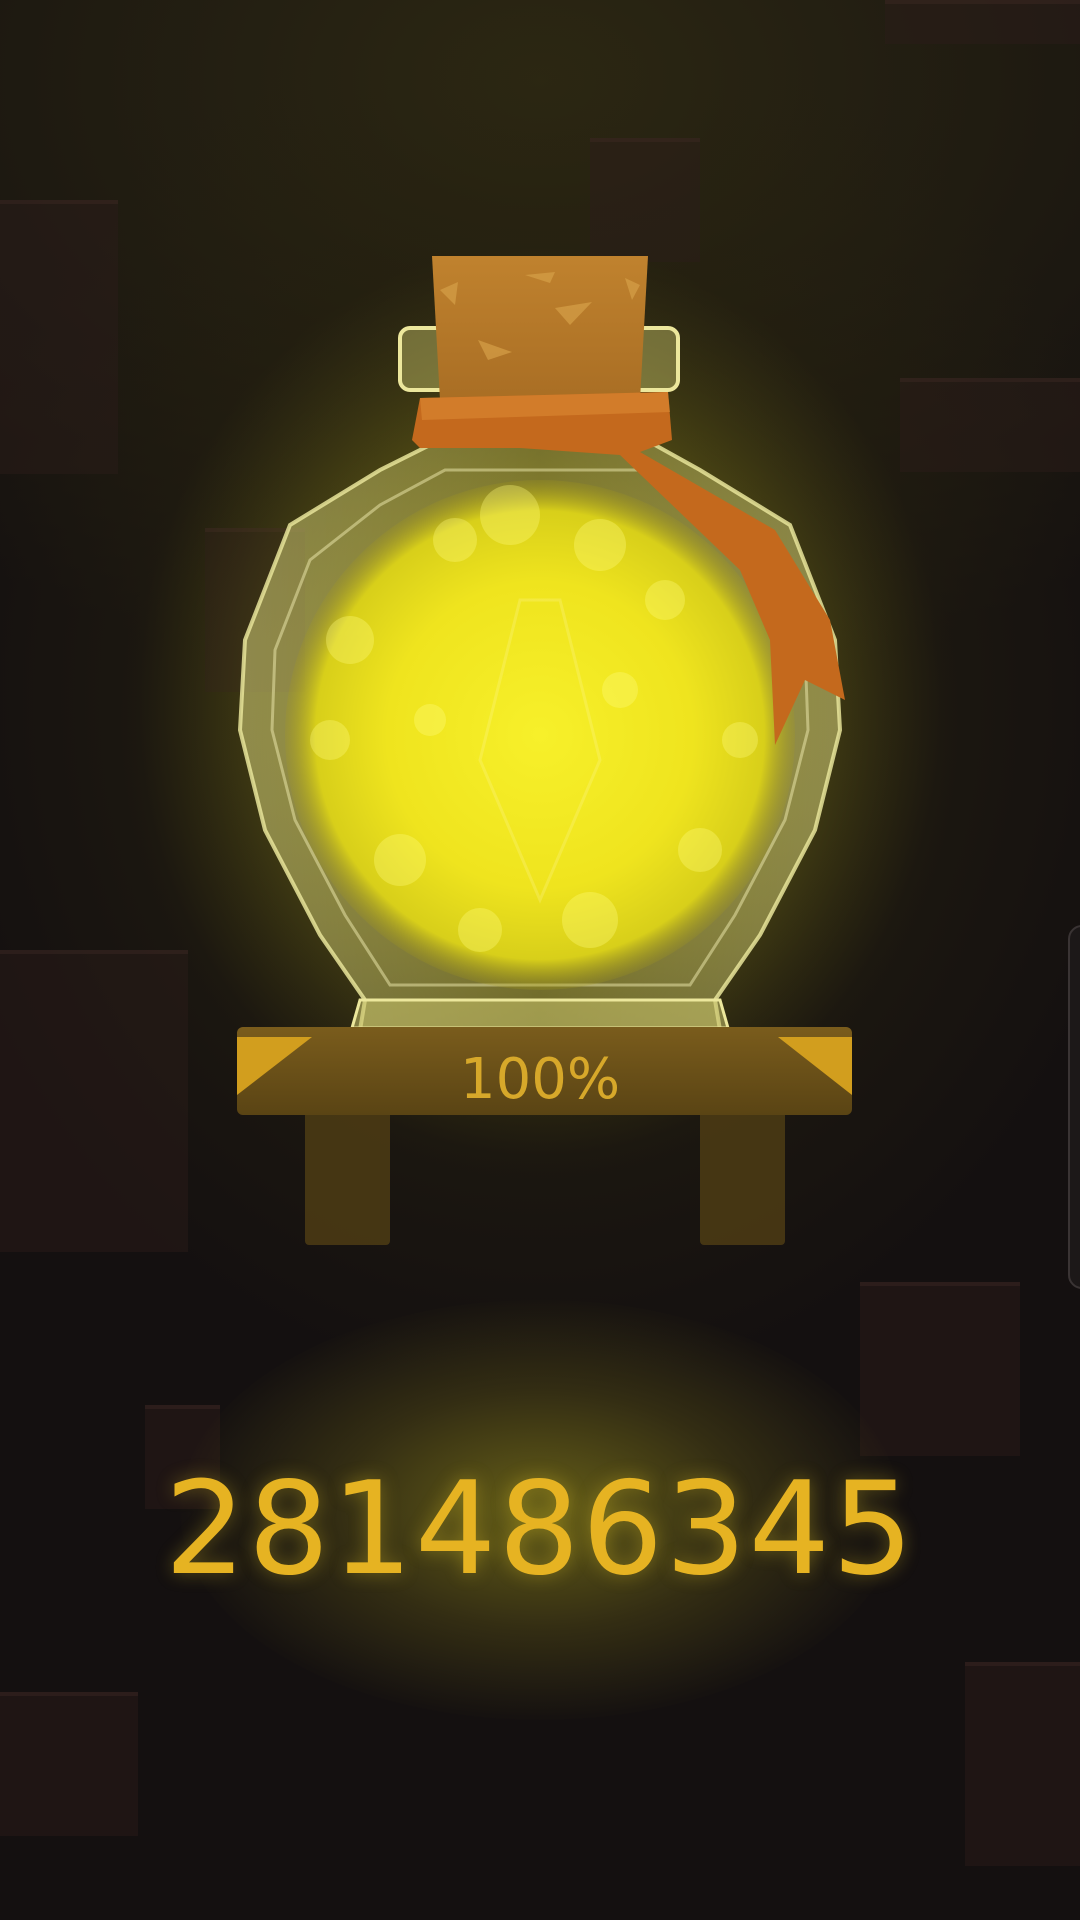  What do you see at coordinates (540, 1014) in the screenshot?
I see `jar-base` at bounding box center [540, 1014].